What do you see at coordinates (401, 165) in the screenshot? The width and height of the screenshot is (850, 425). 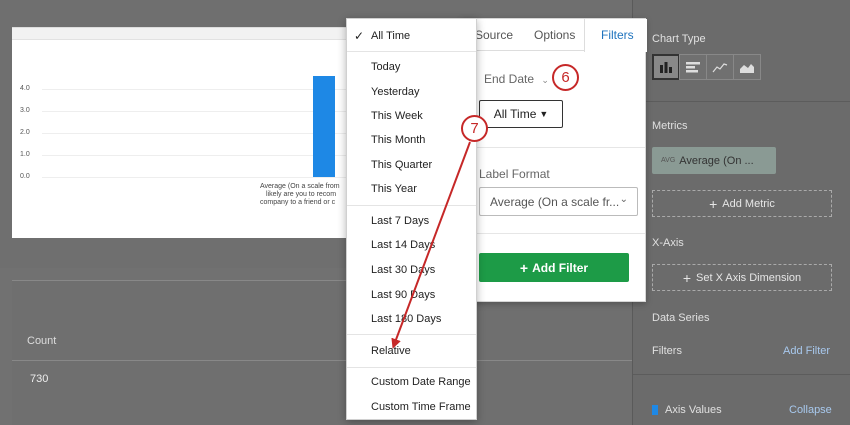 I see `dropdown-item-this-quarter: This Quarter` at bounding box center [401, 165].